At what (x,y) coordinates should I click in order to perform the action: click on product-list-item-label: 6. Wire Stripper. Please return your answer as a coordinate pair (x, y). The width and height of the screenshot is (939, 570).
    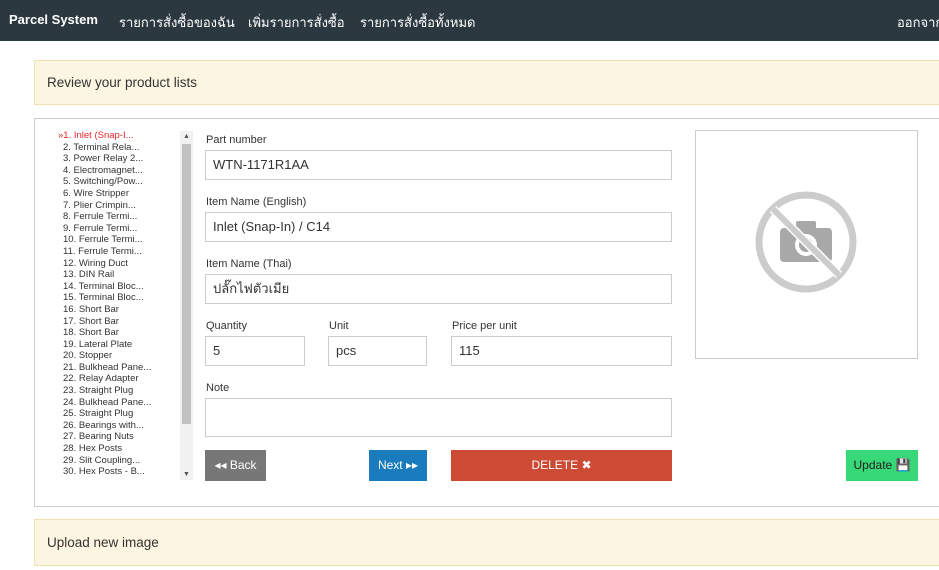
    Looking at the image, I should click on (96, 193).